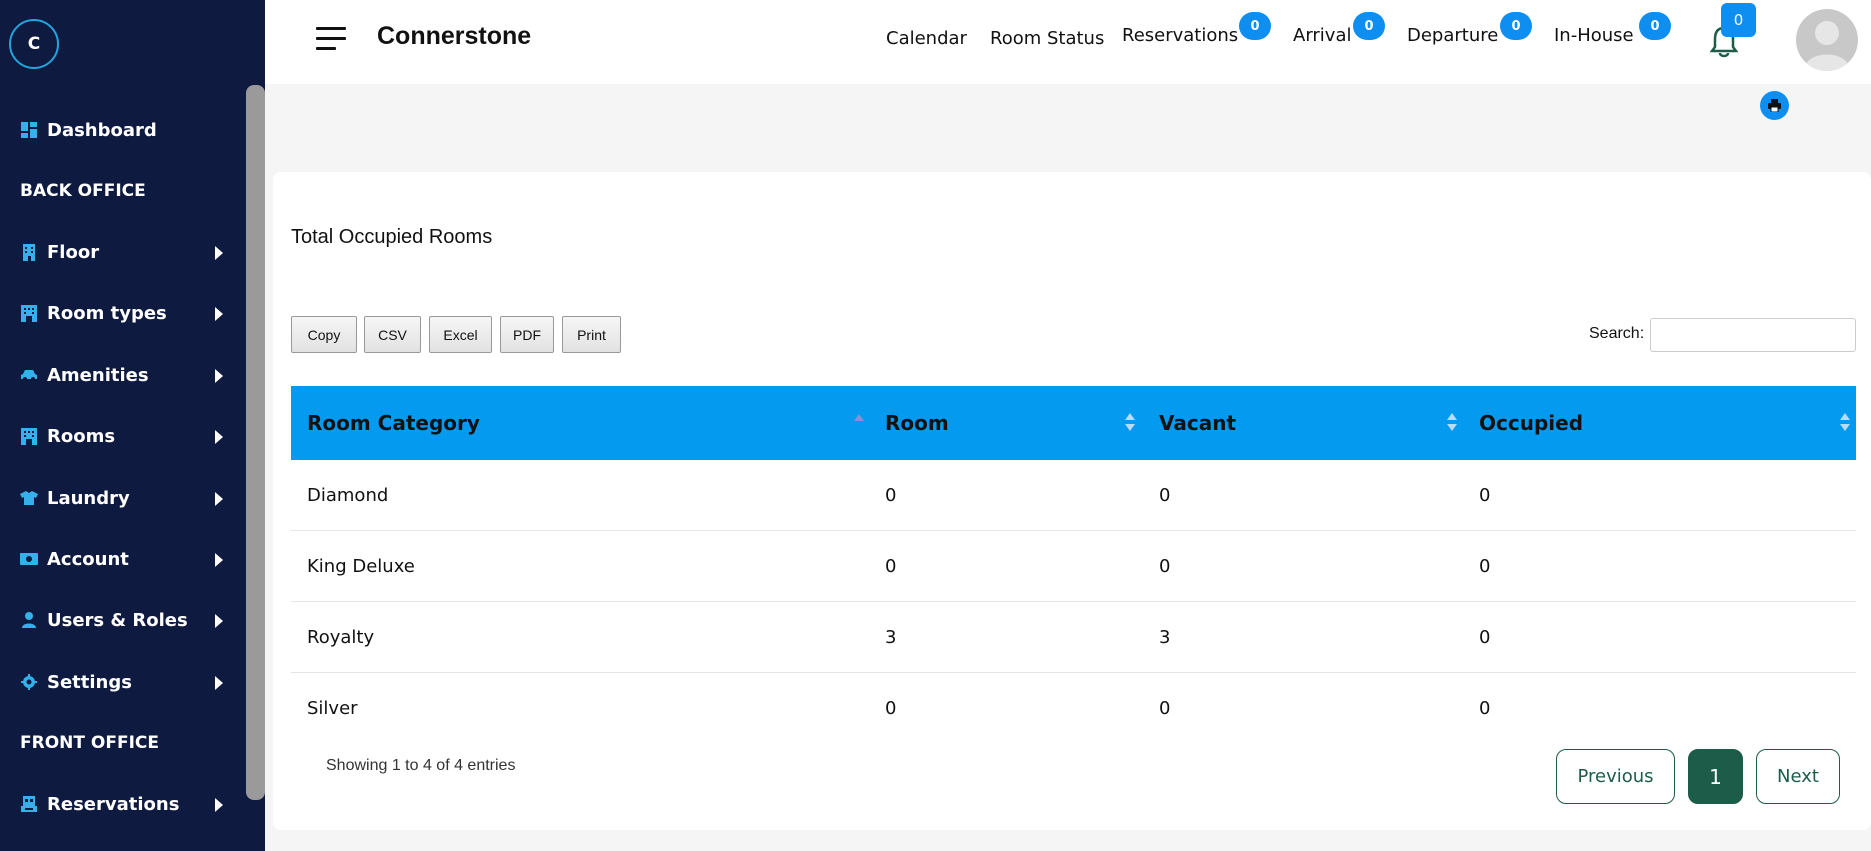 The height and width of the screenshot is (851, 1871). I want to click on table-row: Royalty 3 3 0, so click(1073, 637).